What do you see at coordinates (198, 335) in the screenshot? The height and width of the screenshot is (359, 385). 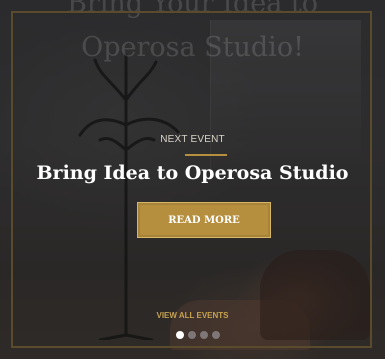 I see `carousel-pagination` at bounding box center [198, 335].